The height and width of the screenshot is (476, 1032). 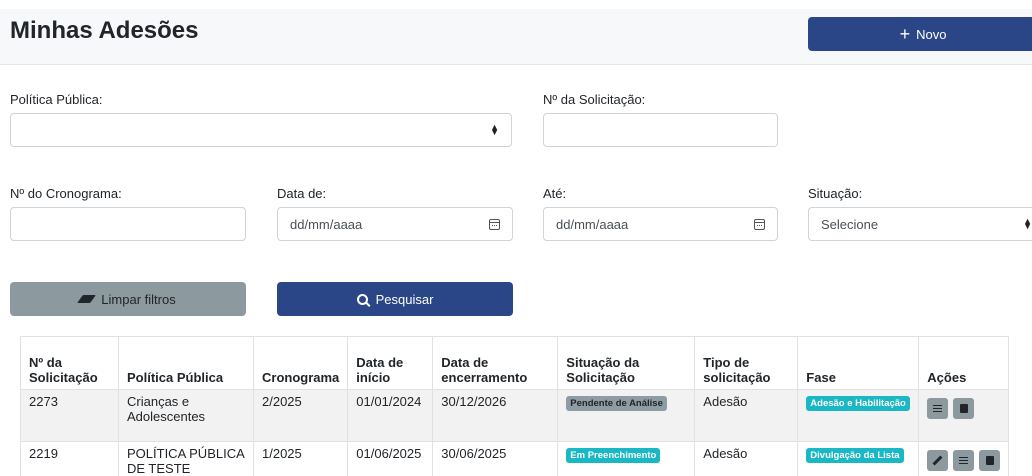 I want to click on cell-encerramento: 30/12/2026, so click(x=495, y=415).